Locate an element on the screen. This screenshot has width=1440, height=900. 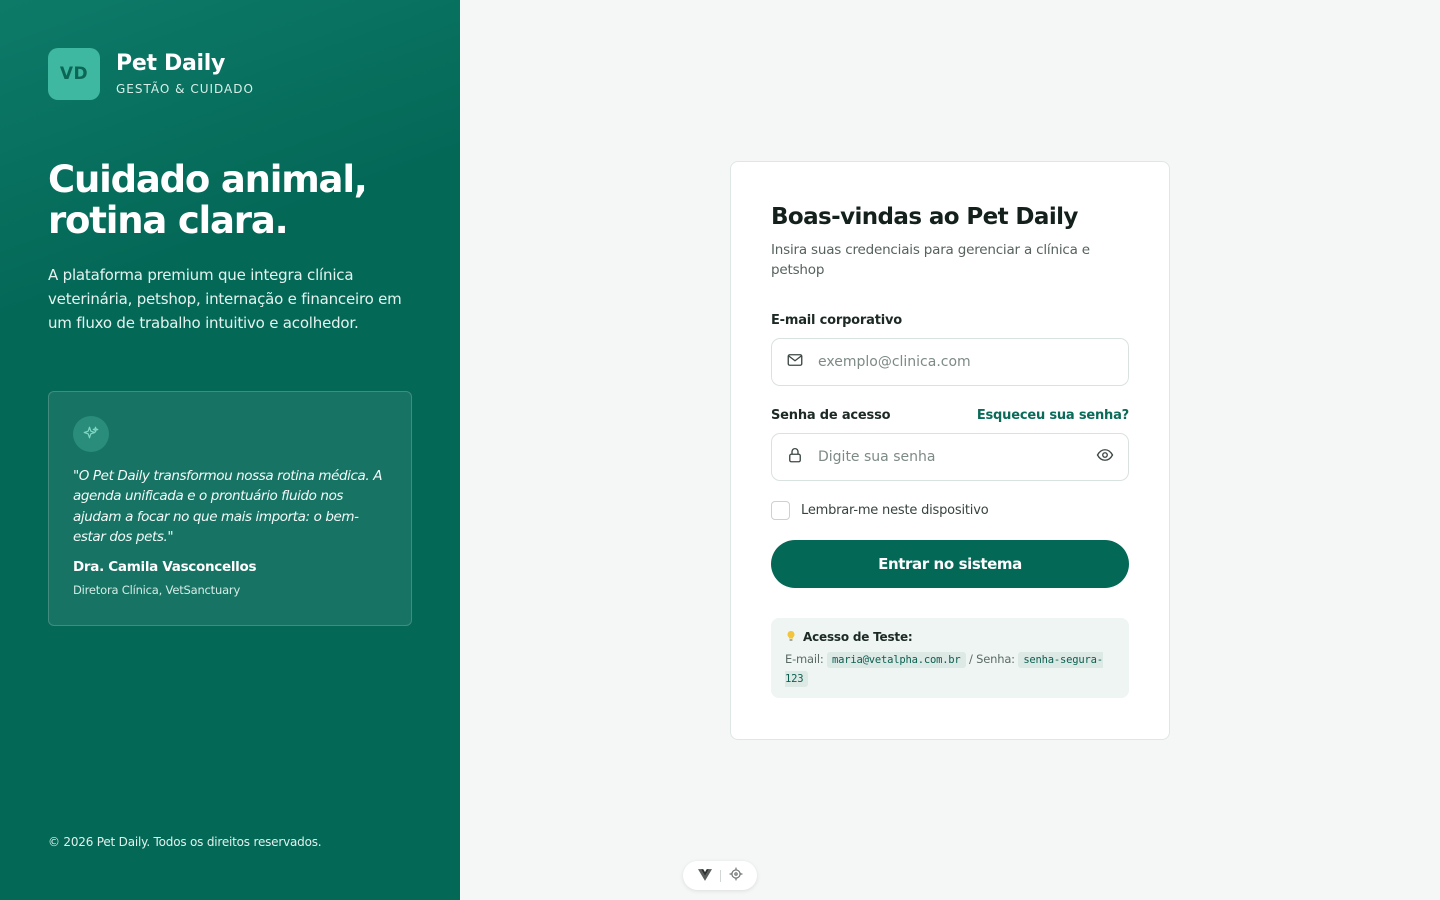
toolbar-divider is located at coordinates (720, 875).